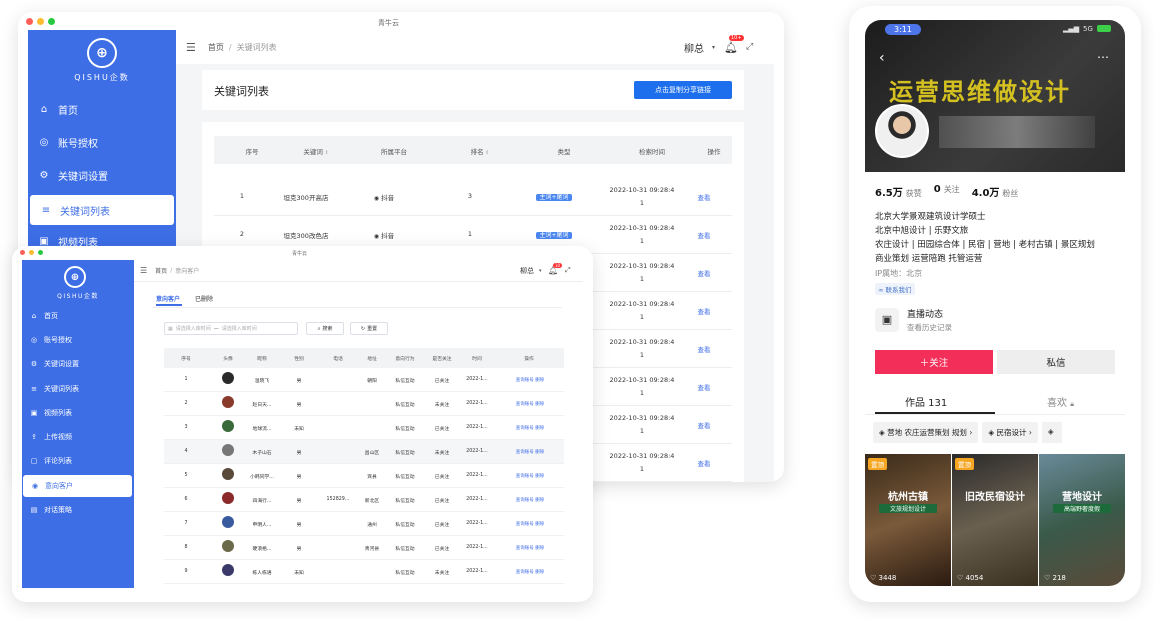 The image size is (1154, 620). Describe the element at coordinates (926, 432) in the screenshot. I see `collection-chip: ◈ 营地 农庄运营策划 规划 ›` at that location.